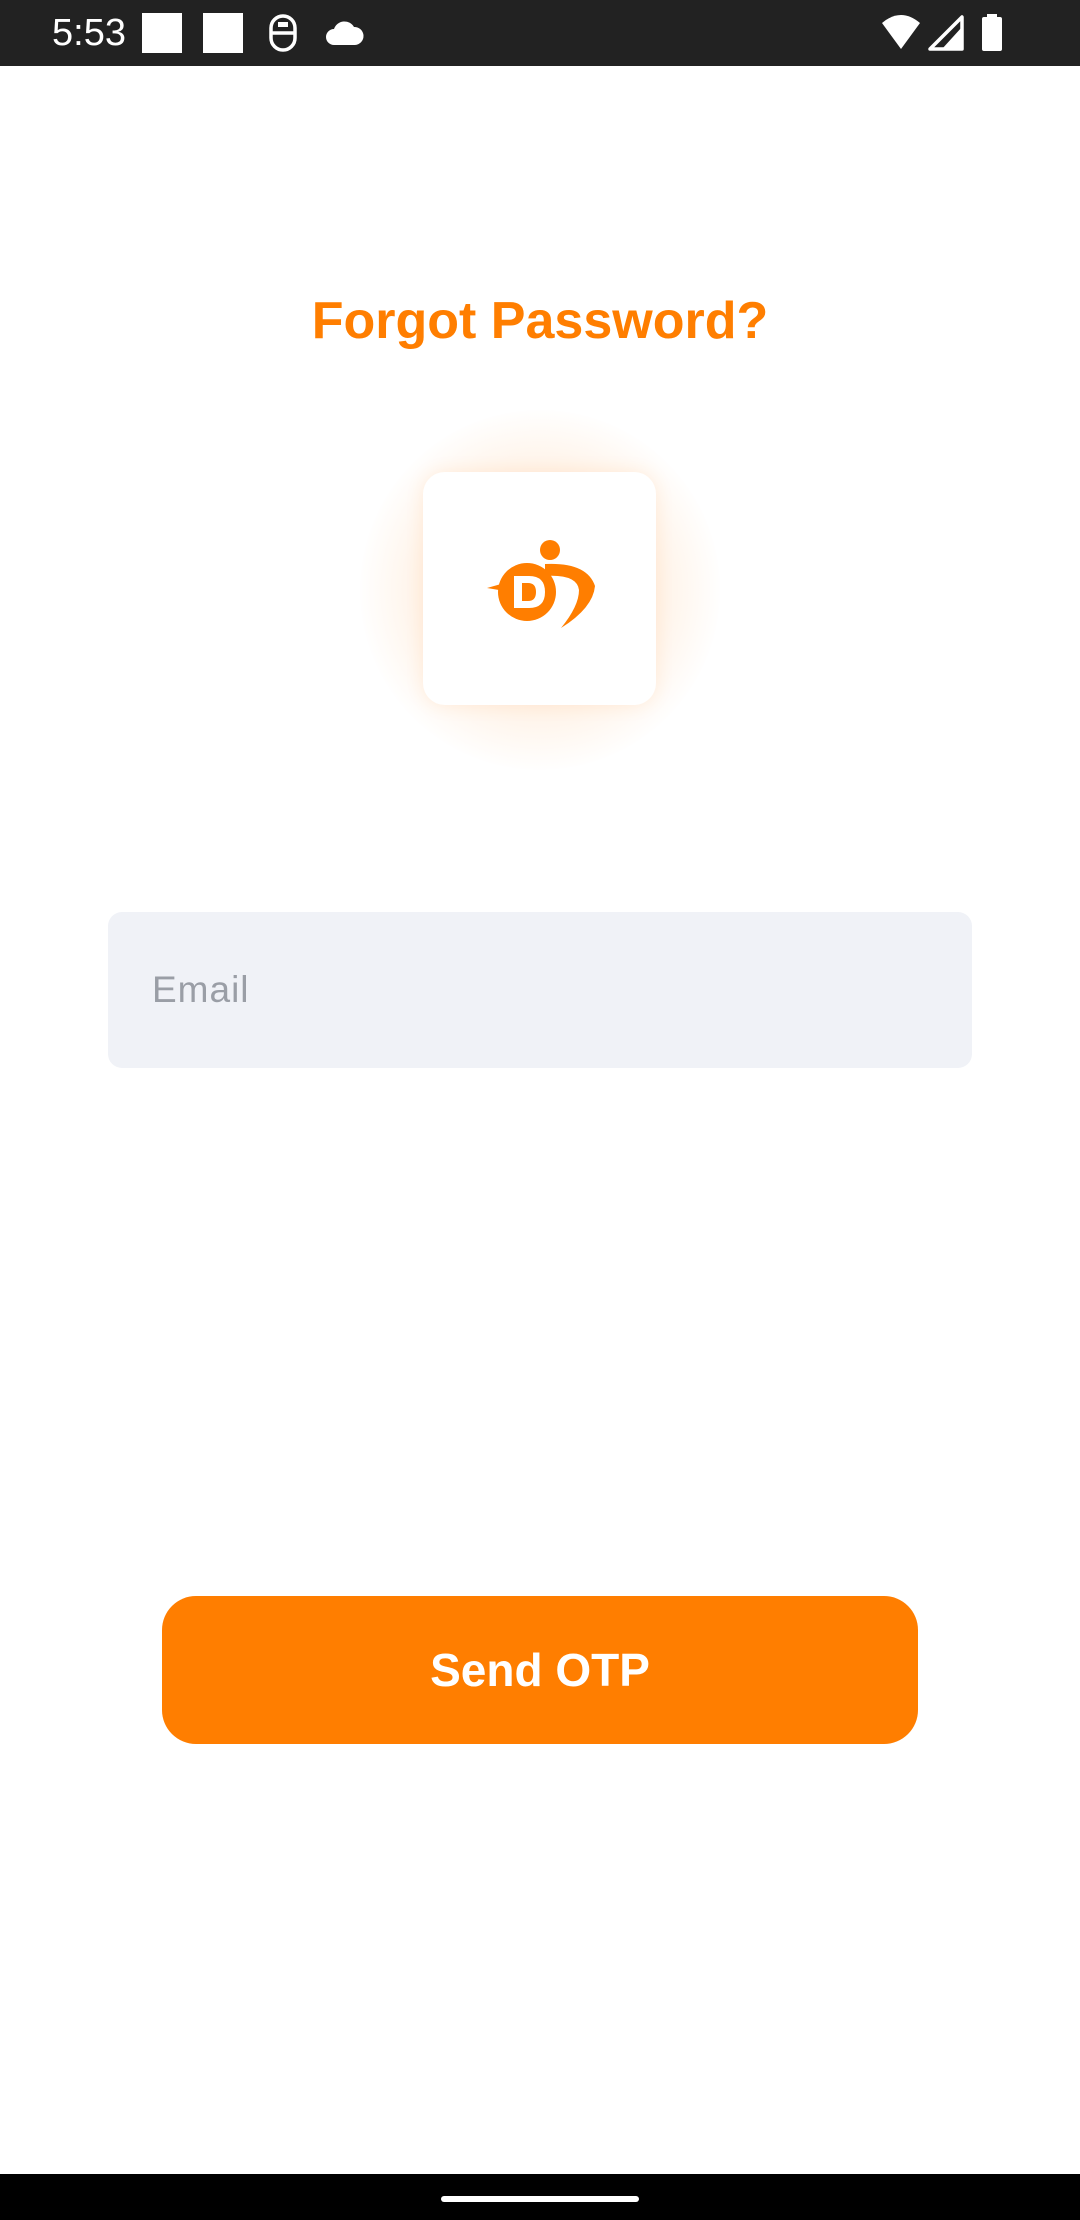 The width and height of the screenshot is (1080, 2220). Describe the element at coordinates (946, 33) in the screenshot. I see `signal-icon` at that location.